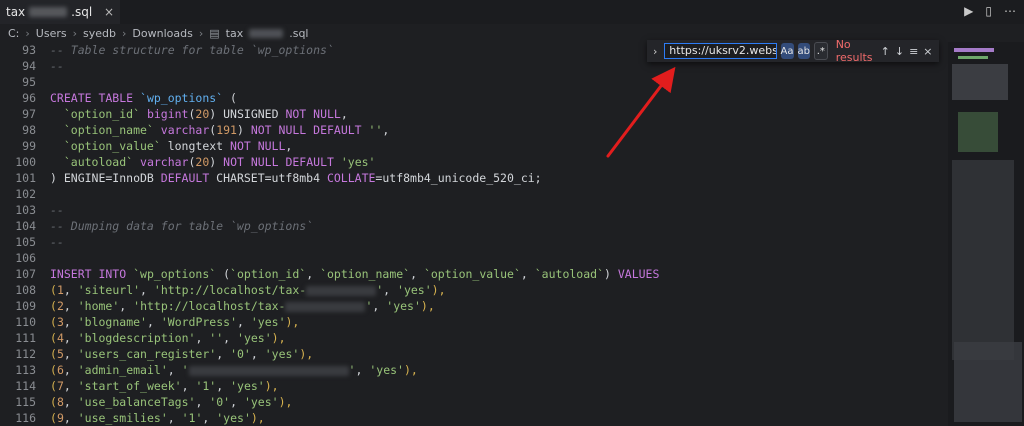 This screenshot has height=426, width=1024. What do you see at coordinates (988, 11) in the screenshot?
I see `split-editor-icon: ▯` at bounding box center [988, 11].